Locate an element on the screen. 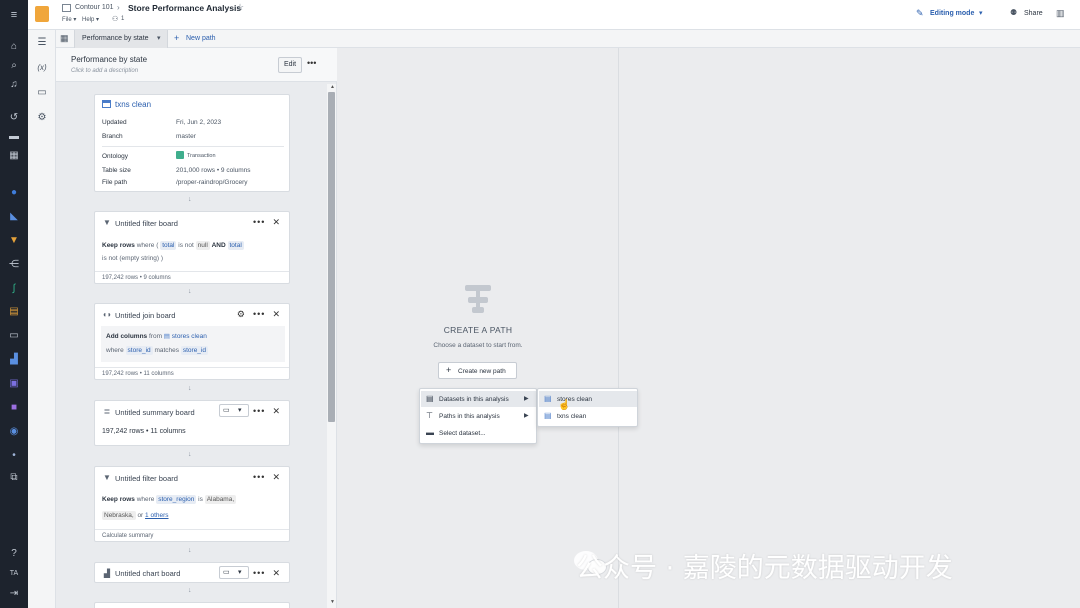  page-title: Store Performance Analysis is located at coordinates (184, 8).